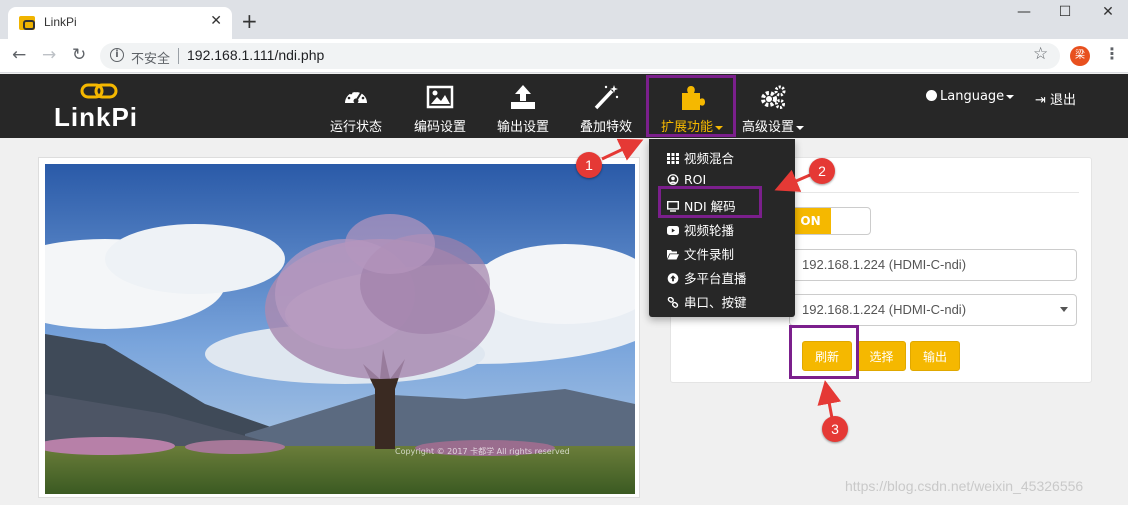 The image size is (1128, 505). Describe the element at coordinates (933, 265) in the screenshot. I see `ndi-source-input: 192.168.1.224 (HDMI-C-ndi)` at that location.